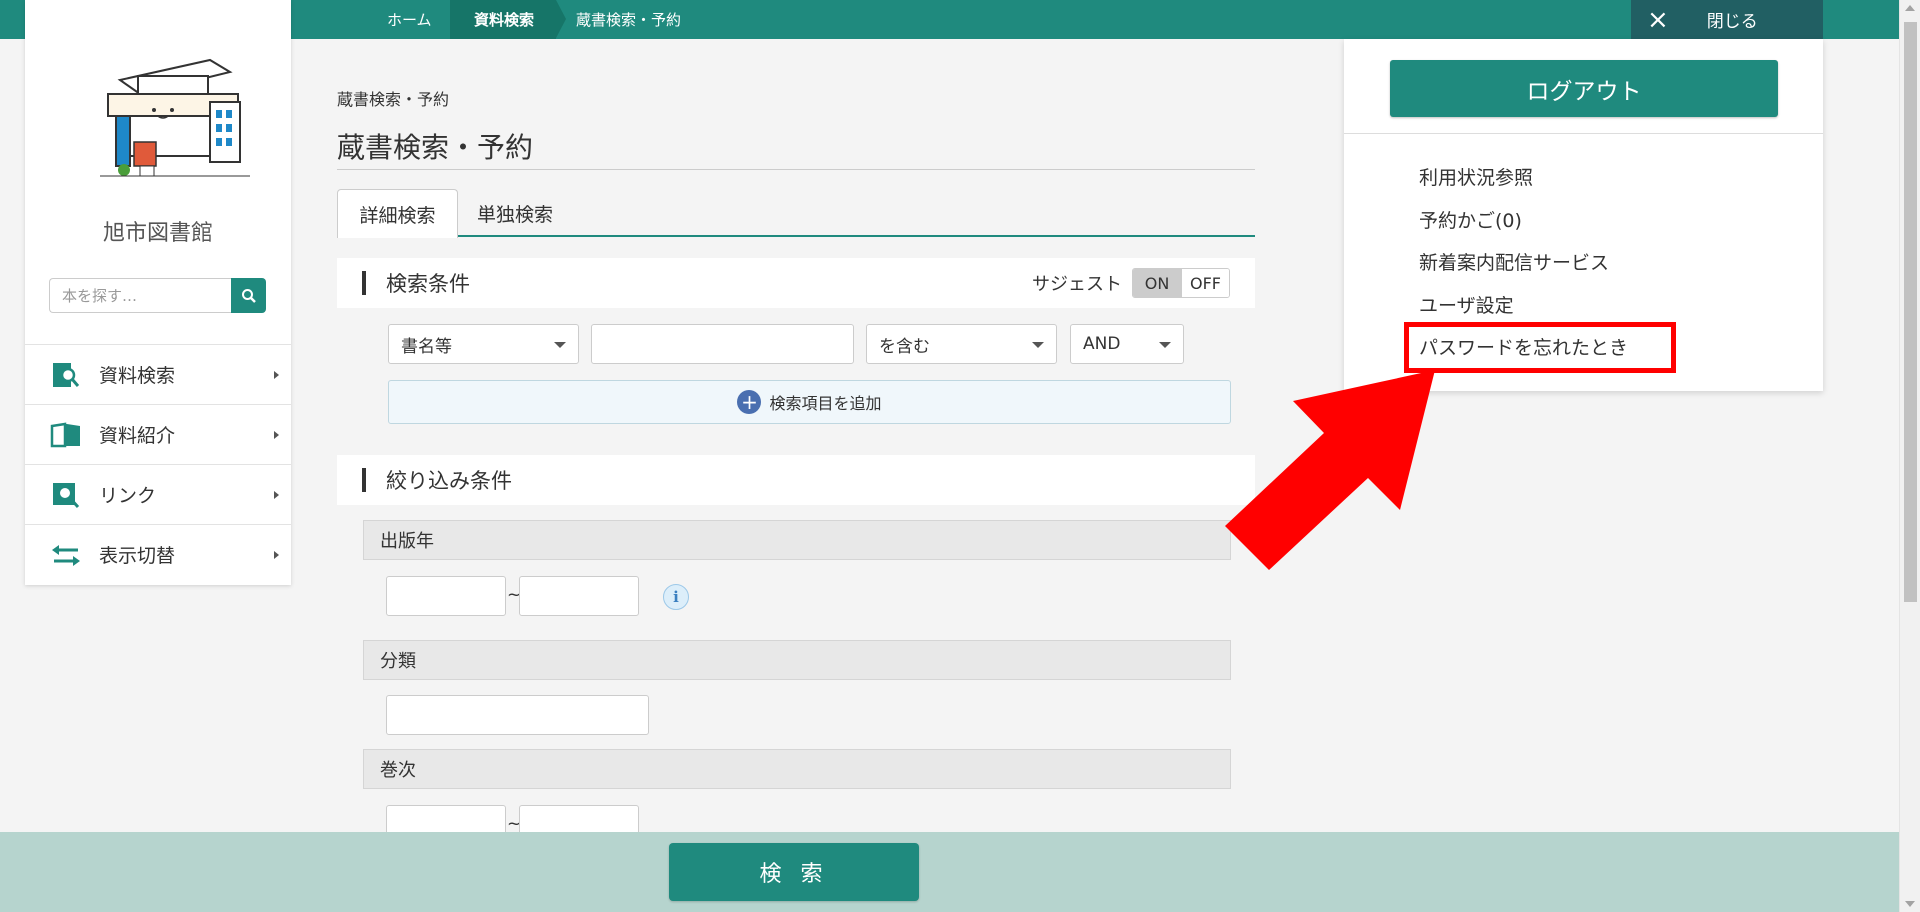 The height and width of the screenshot is (912, 1920). Describe the element at coordinates (1127, 344) in the screenshot. I see `logic-select: AND` at that location.